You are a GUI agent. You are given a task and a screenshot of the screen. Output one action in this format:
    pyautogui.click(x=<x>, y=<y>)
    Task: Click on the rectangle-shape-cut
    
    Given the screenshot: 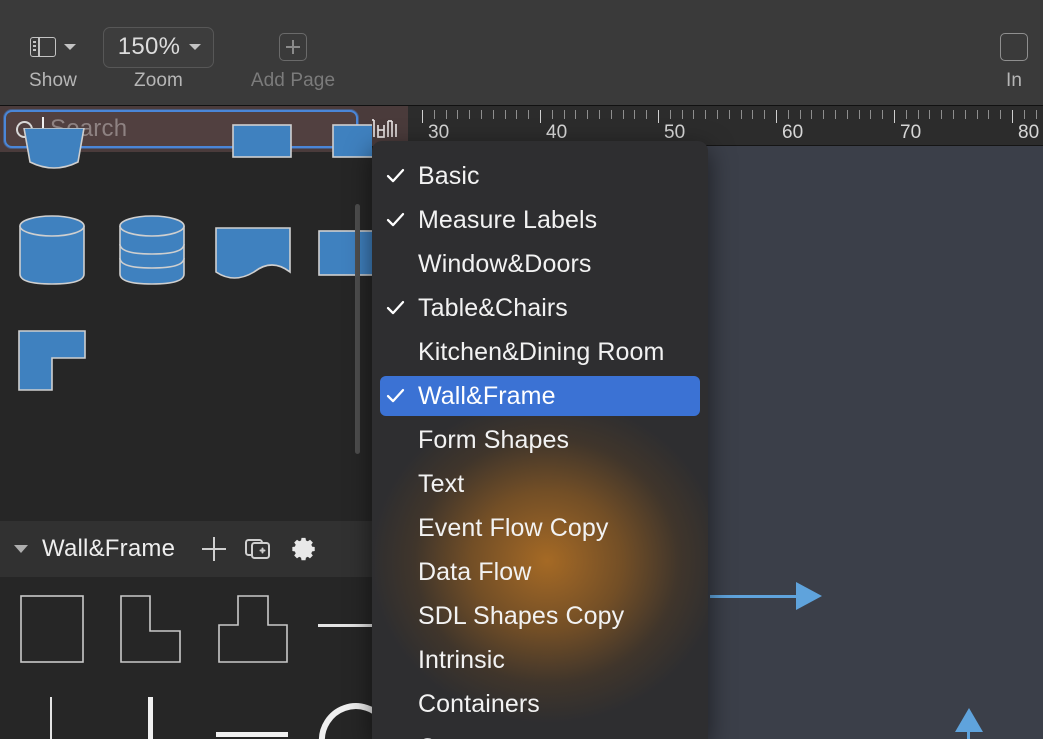 What is the action you would take?
    pyautogui.click(x=262, y=142)
    